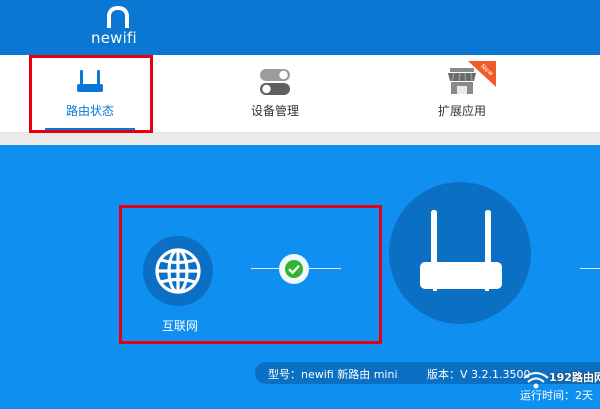 The image size is (600, 409). Describe the element at coordinates (462, 93) in the screenshot. I see `nav-item-extended-apps: New 扩展应用` at that location.